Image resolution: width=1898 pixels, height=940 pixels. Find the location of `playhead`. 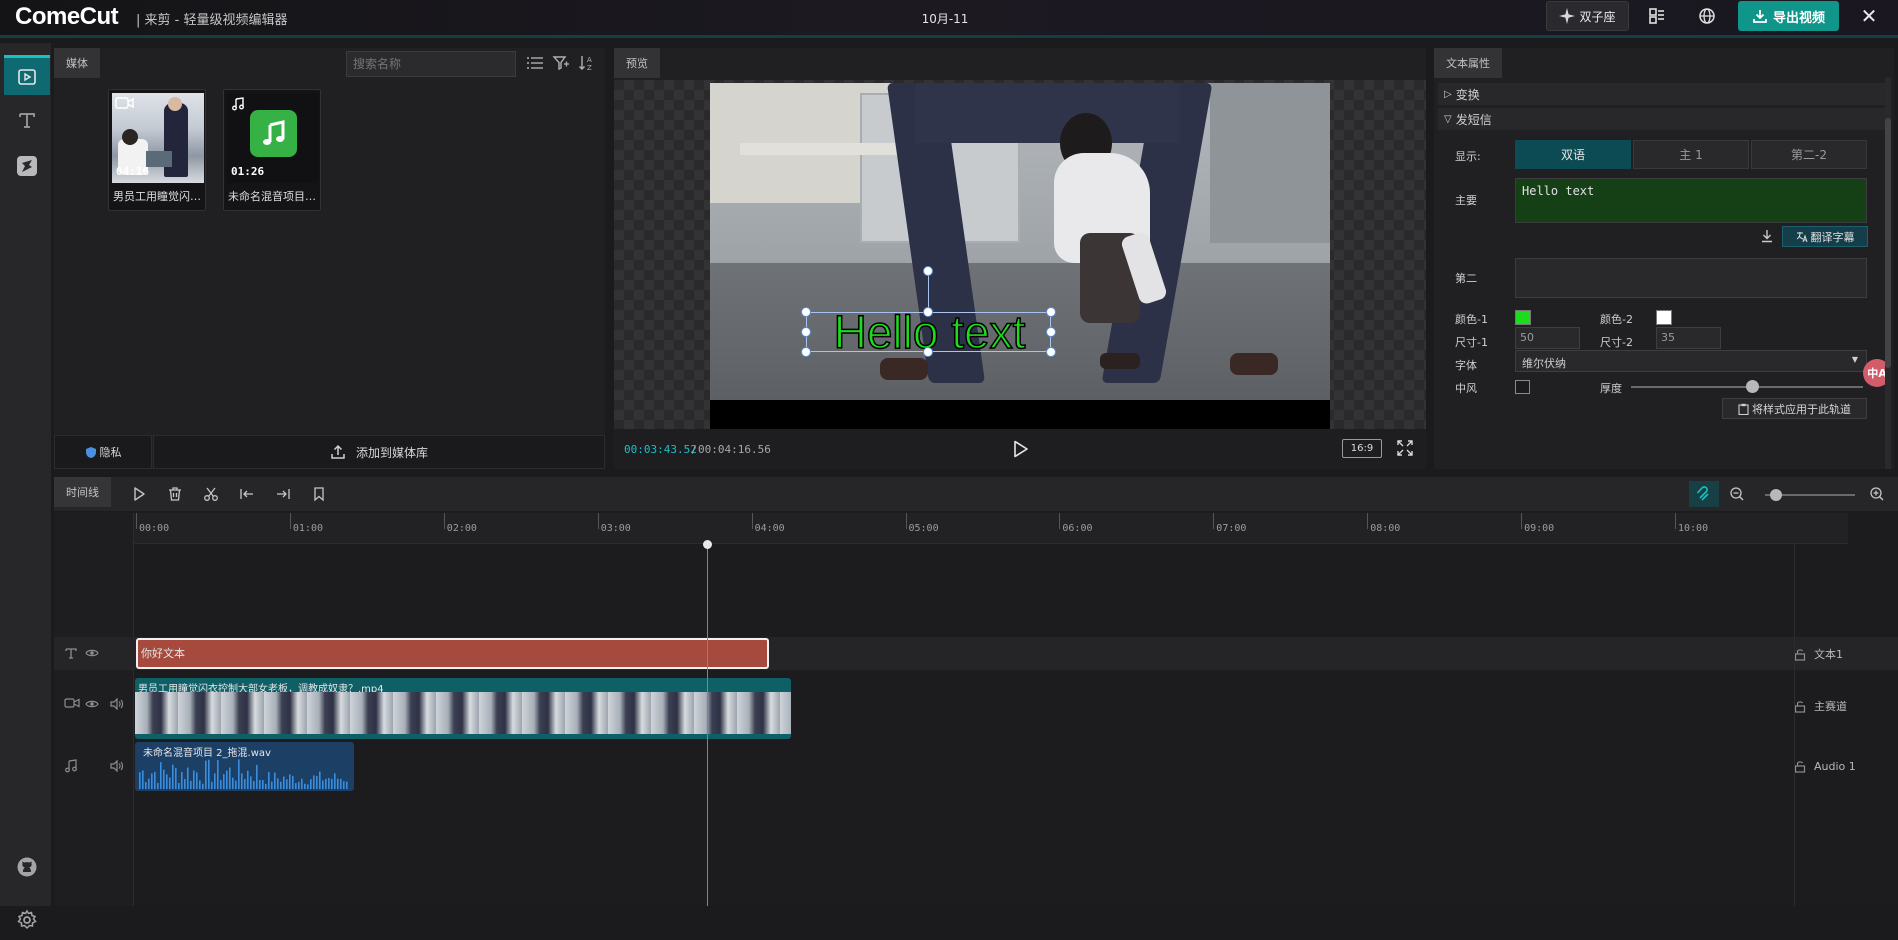

playhead is located at coordinates (707, 725).